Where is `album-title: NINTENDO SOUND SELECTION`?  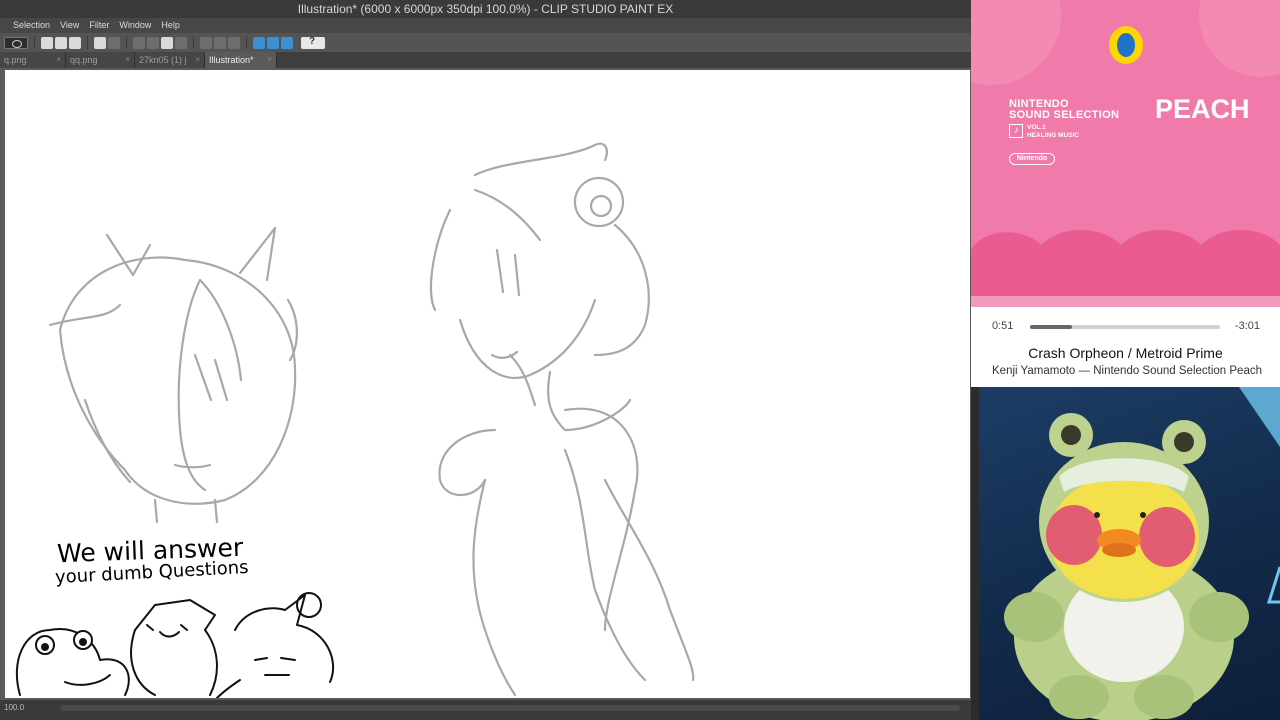 album-title: NINTENDO SOUND SELECTION is located at coordinates (1064, 110).